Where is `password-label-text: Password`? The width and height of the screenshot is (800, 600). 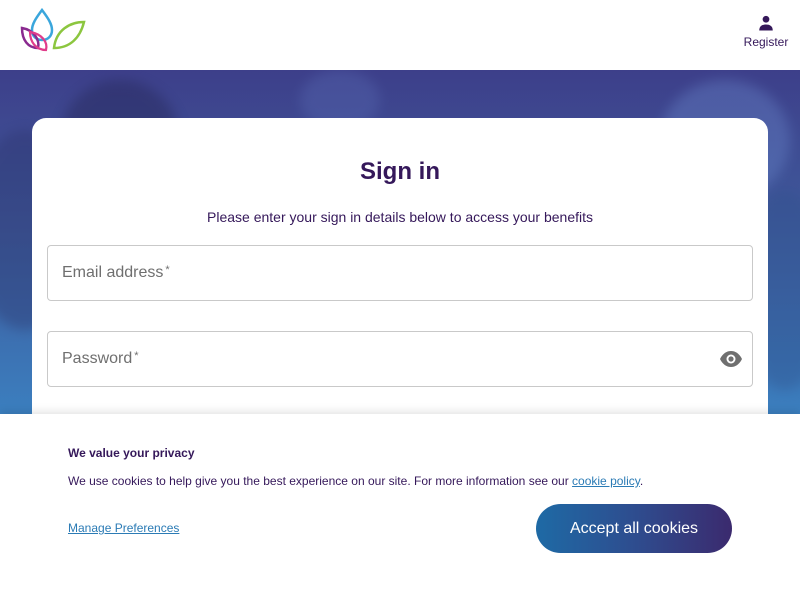 password-label-text: Password is located at coordinates (97, 358).